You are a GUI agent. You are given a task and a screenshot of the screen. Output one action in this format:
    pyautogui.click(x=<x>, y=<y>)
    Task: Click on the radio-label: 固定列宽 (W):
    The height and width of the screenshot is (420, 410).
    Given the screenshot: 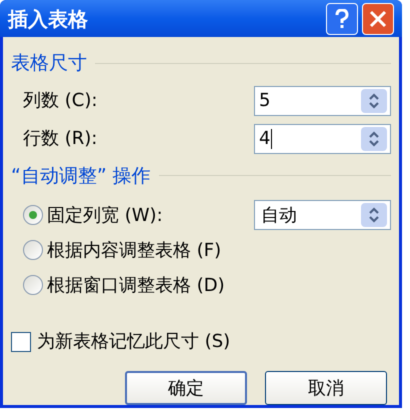 What is the action you would take?
    pyautogui.click(x=105, y=216)
    